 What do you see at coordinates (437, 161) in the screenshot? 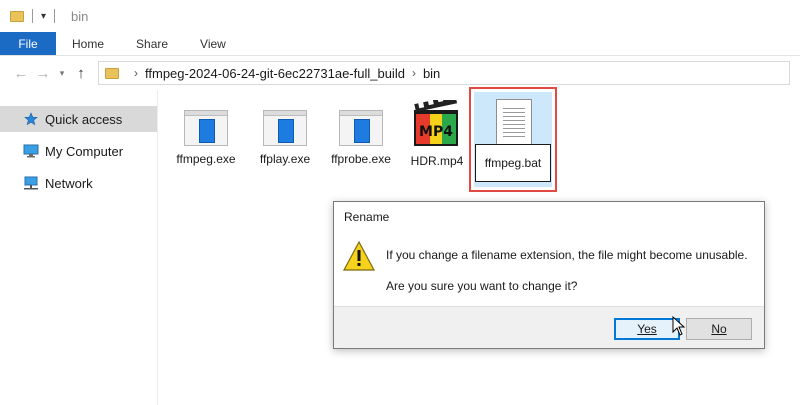
I see `file-name: HDR.mp4` at bounding box center [437, 161].